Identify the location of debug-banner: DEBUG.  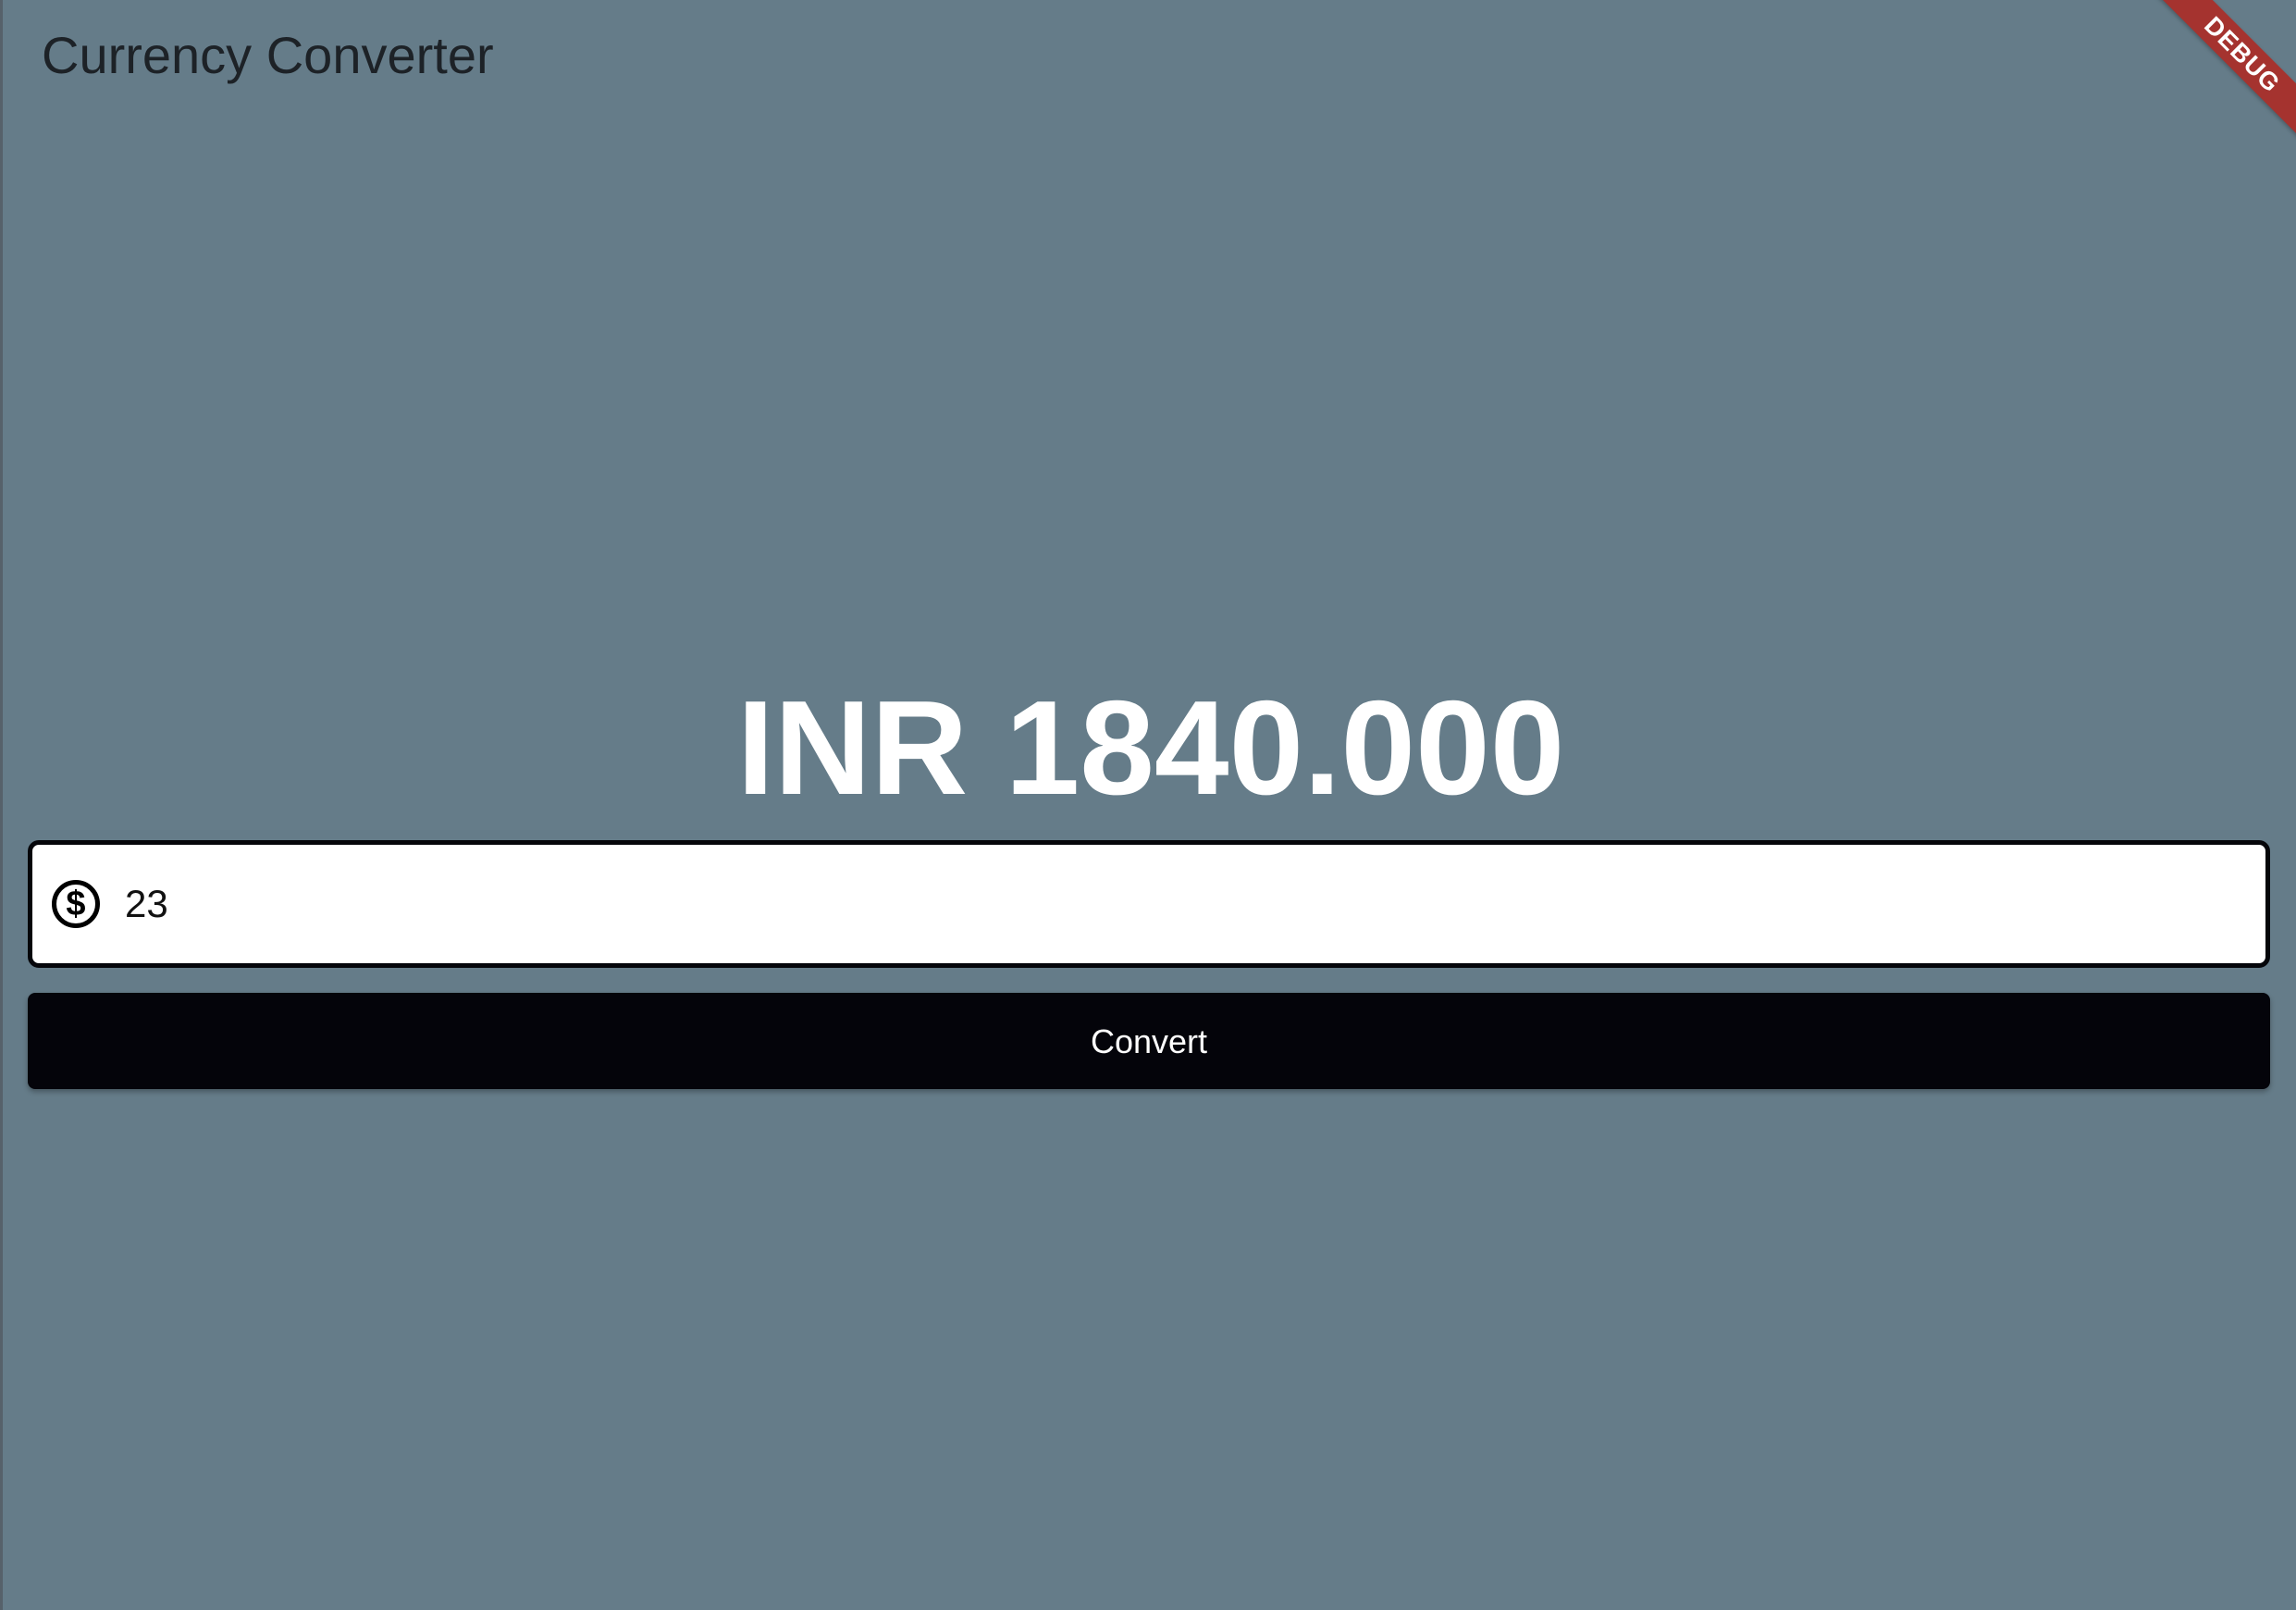
(2222, 74).